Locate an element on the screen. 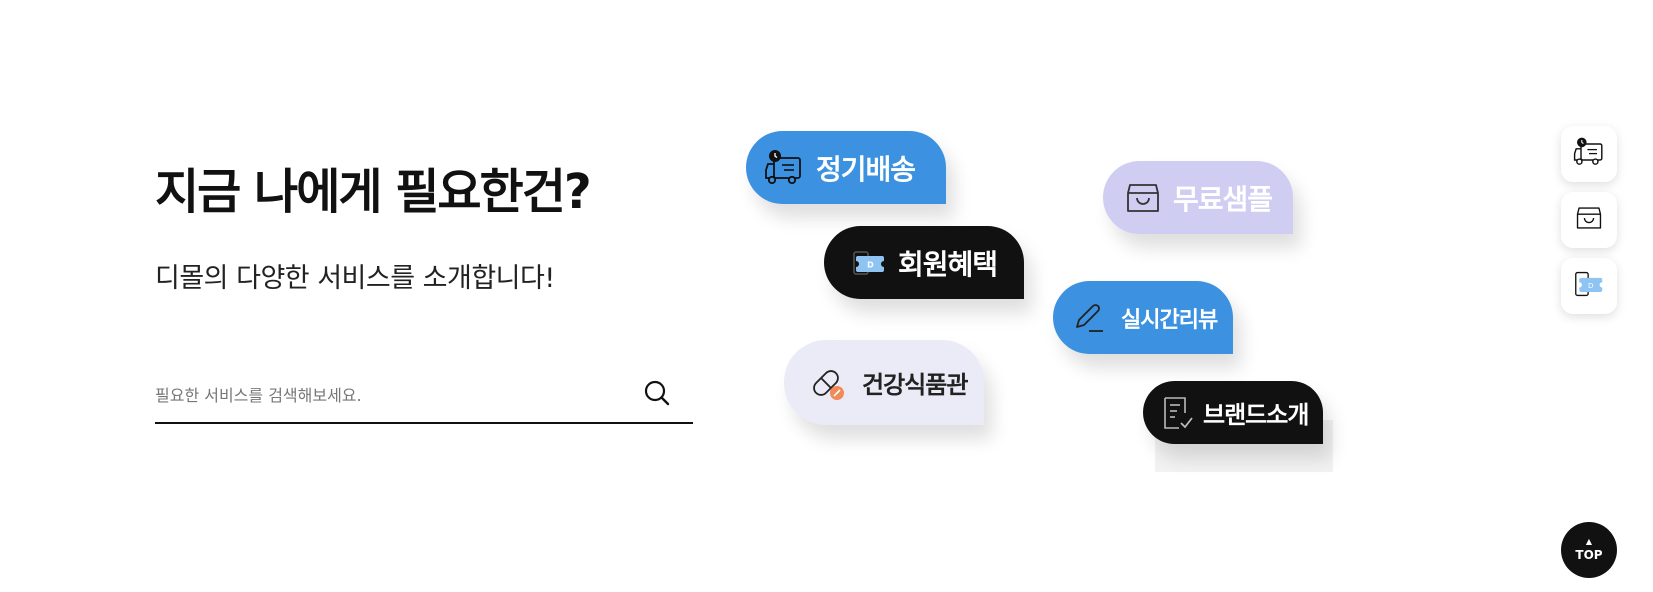  pill-icon is located at coordinates (828, 383).